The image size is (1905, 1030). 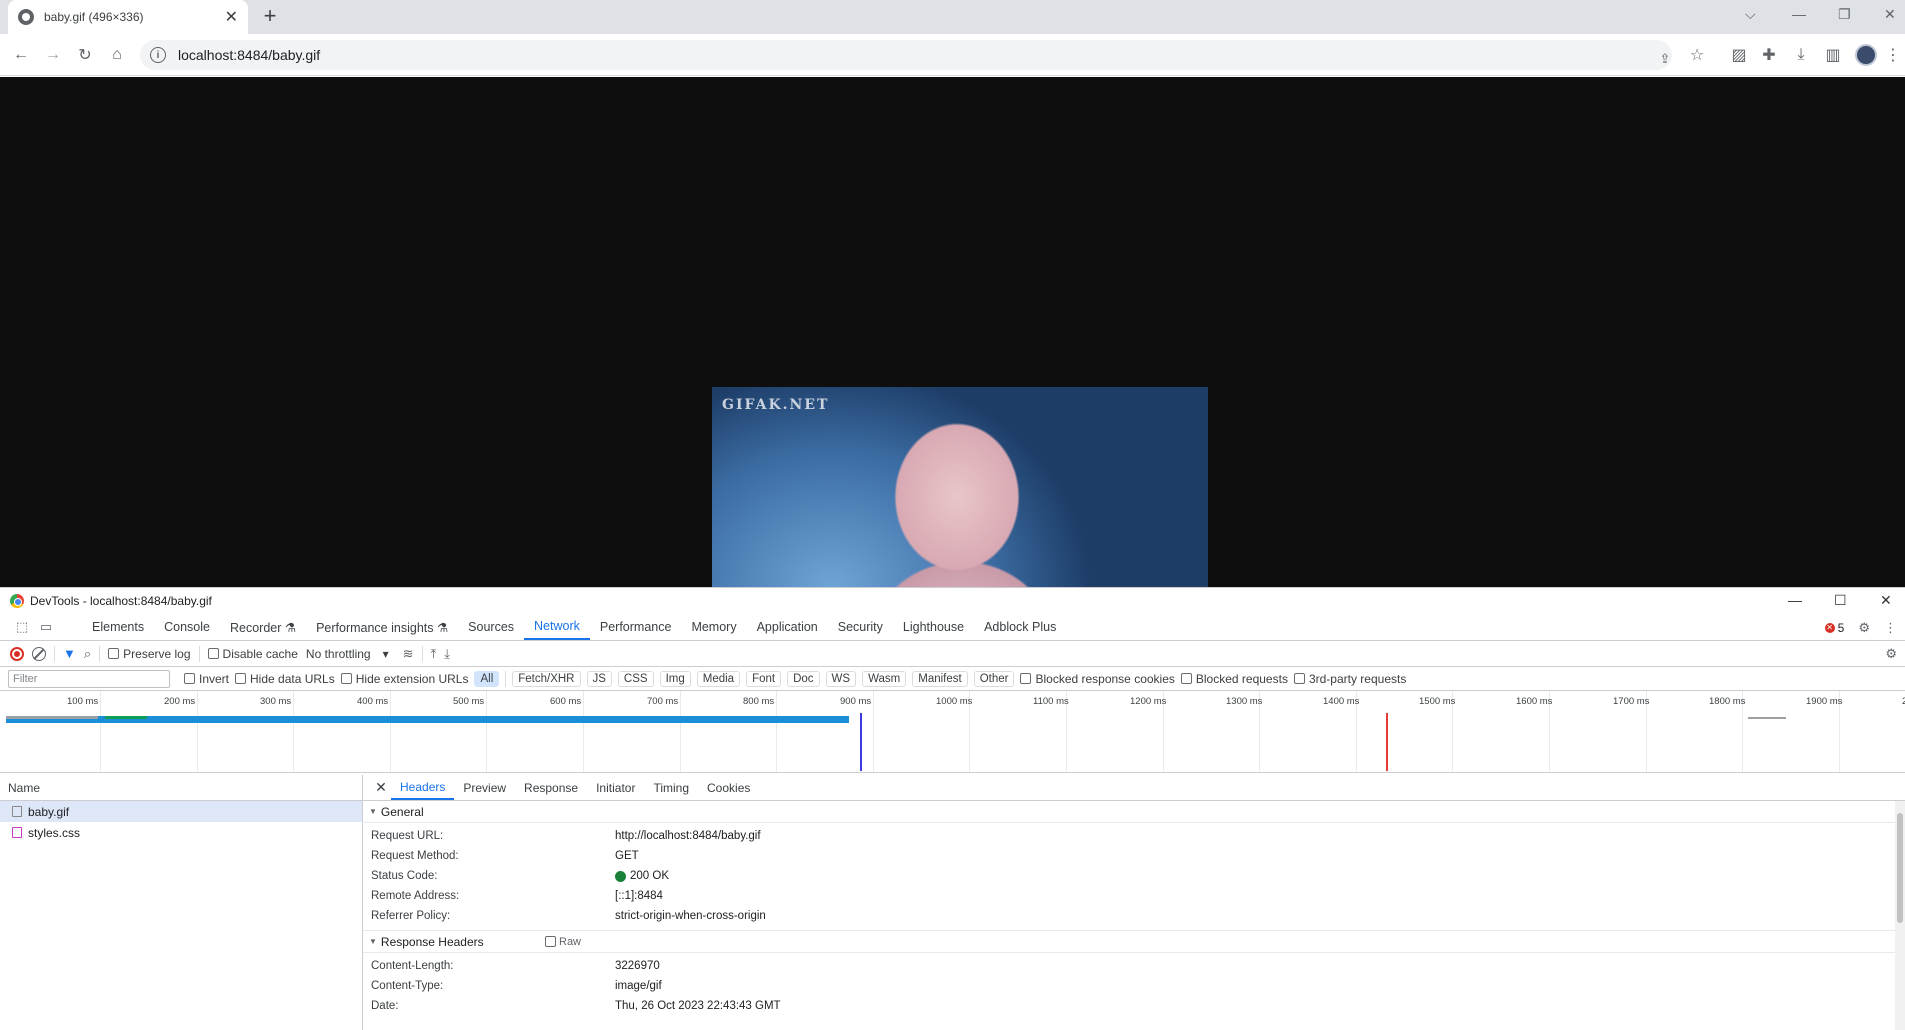 What do you see at coordinates (118, 627) in the screenshot?
I see `tab-elements: Elements` at bounding box center [118, 627].